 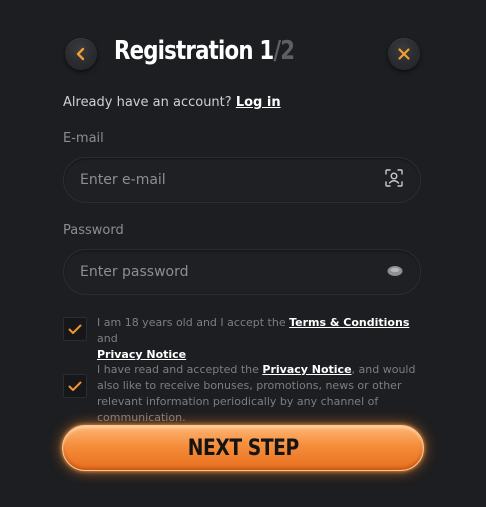 What do you see at coordinates (193, 322) in the screenshot?
I see `consent-age-text-start: I am 18 years old and I accept the` at bounding box center [193, 322].